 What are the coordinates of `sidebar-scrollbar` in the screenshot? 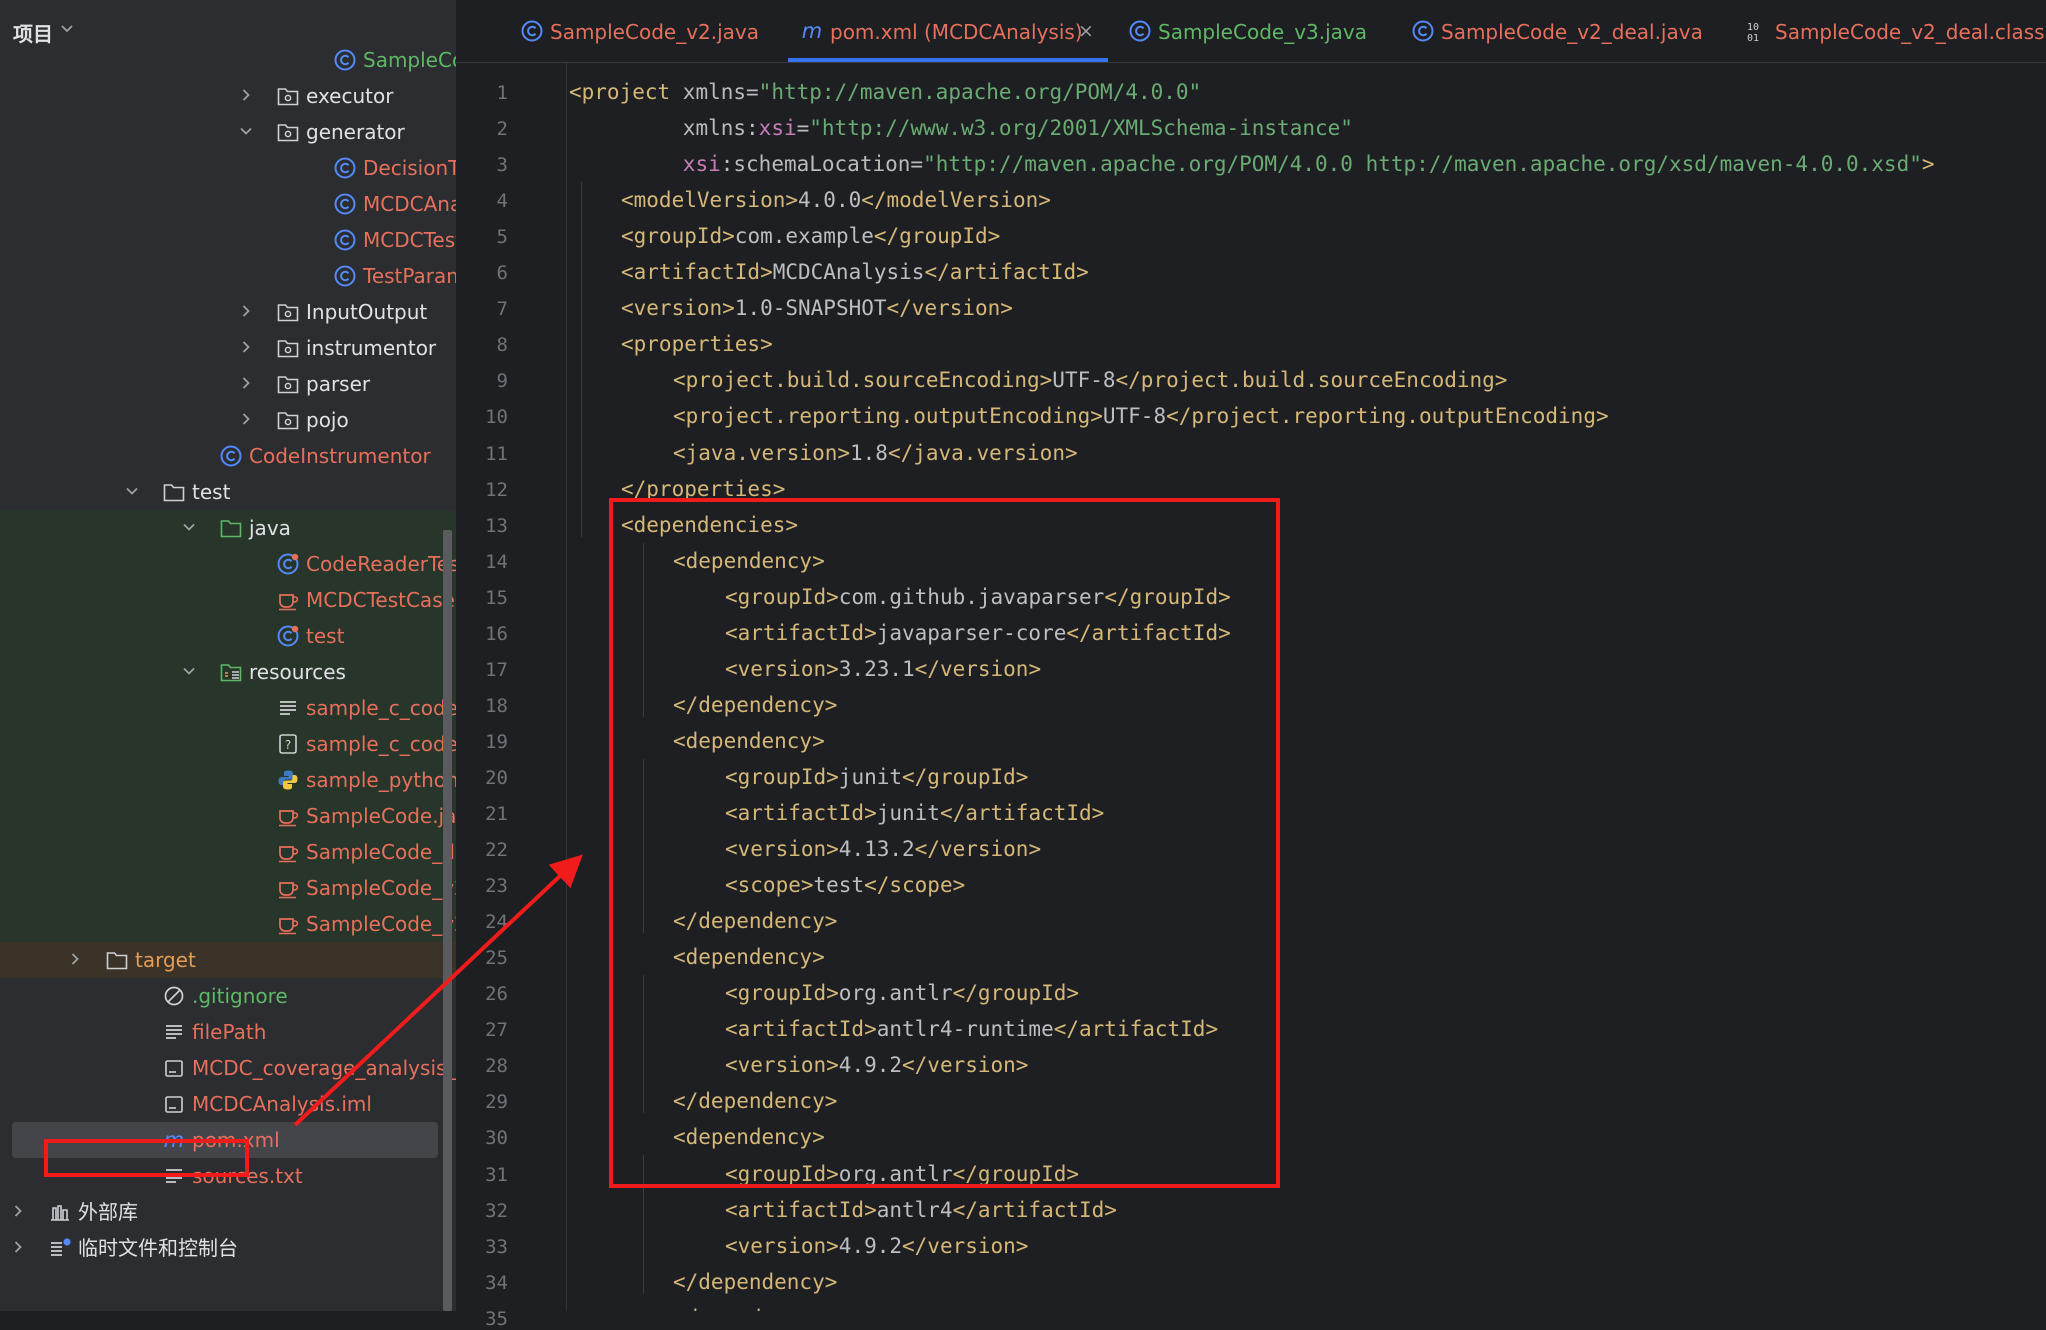 It's located at (447, 920).